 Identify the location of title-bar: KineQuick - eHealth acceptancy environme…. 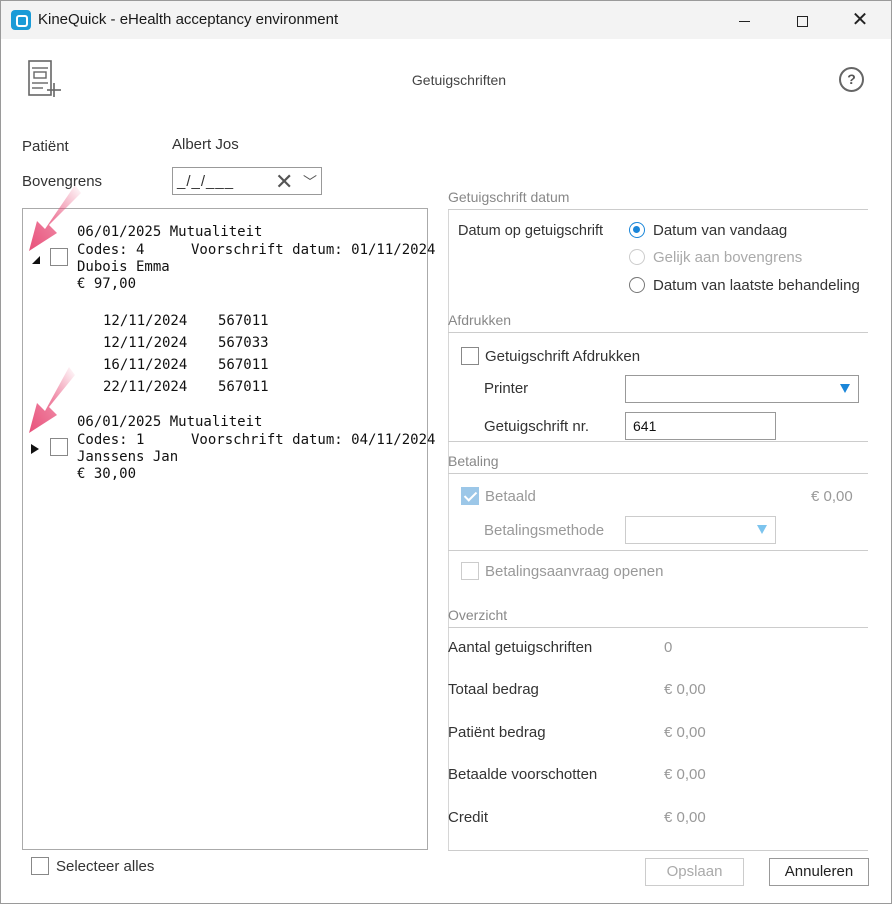
(446, 20).